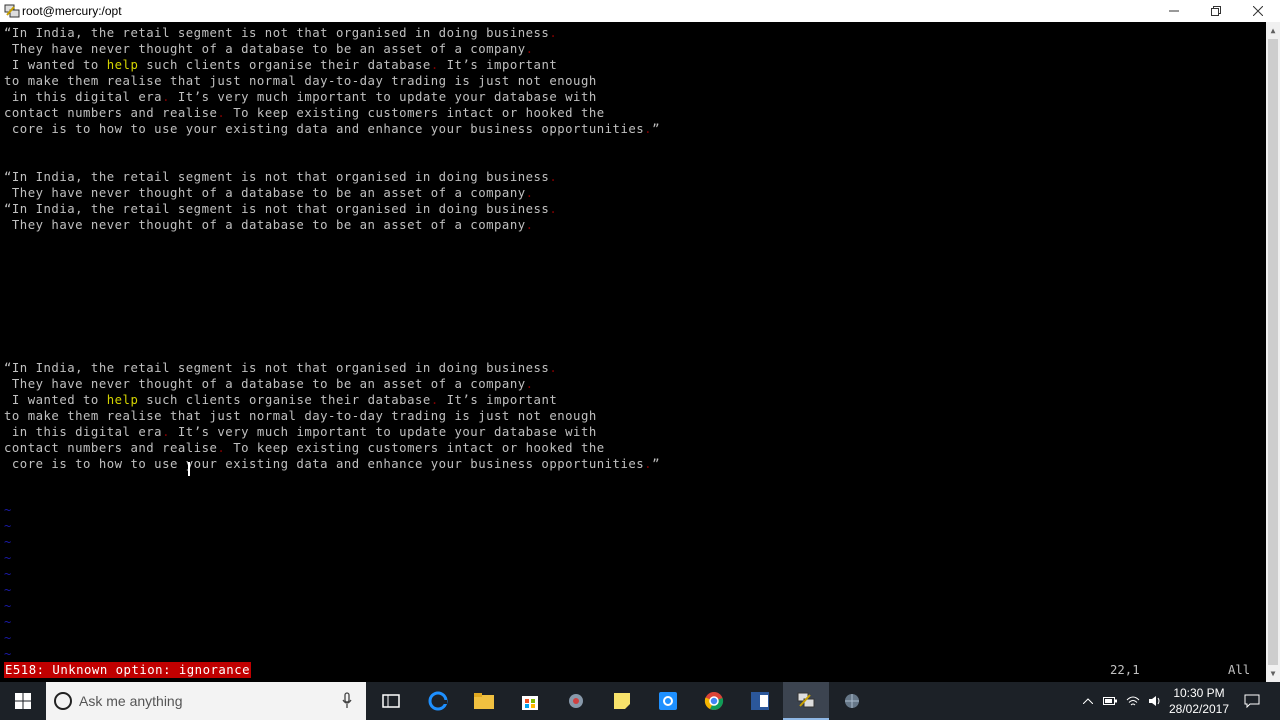 The height and width of the screenshot is (720, 1280). Describe the element at coordinates (640, 11) in the screenshot. I see `window-titlebar: root@mercury:/opt` at that location.